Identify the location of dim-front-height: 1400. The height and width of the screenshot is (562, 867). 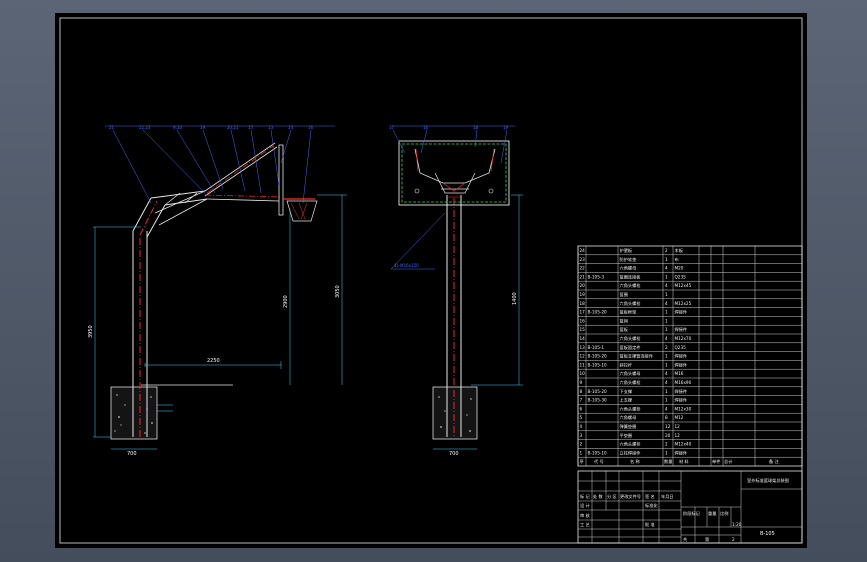
(515, 298).